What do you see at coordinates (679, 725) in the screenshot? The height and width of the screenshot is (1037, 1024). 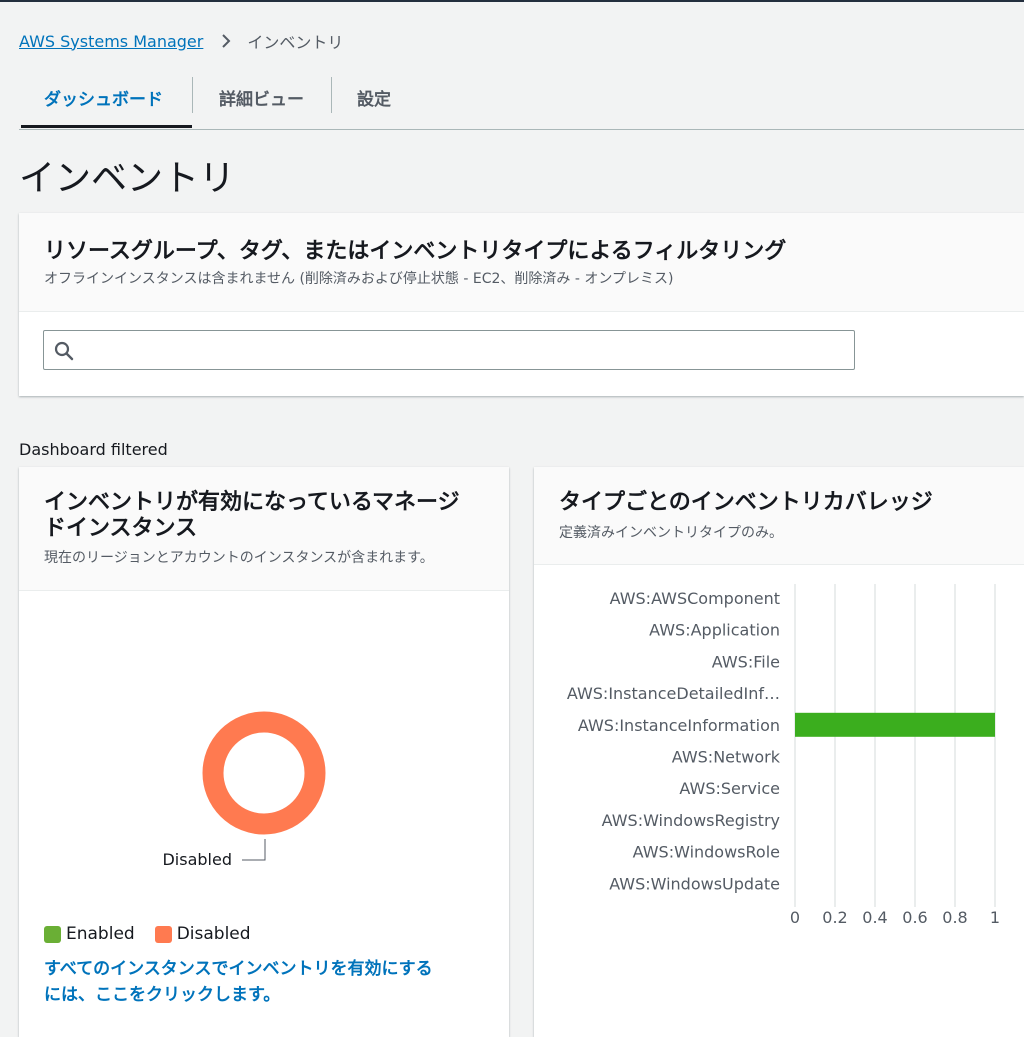 I see `y-category-label: AWS:InstanceInformation` at bounding box center [679, 725].